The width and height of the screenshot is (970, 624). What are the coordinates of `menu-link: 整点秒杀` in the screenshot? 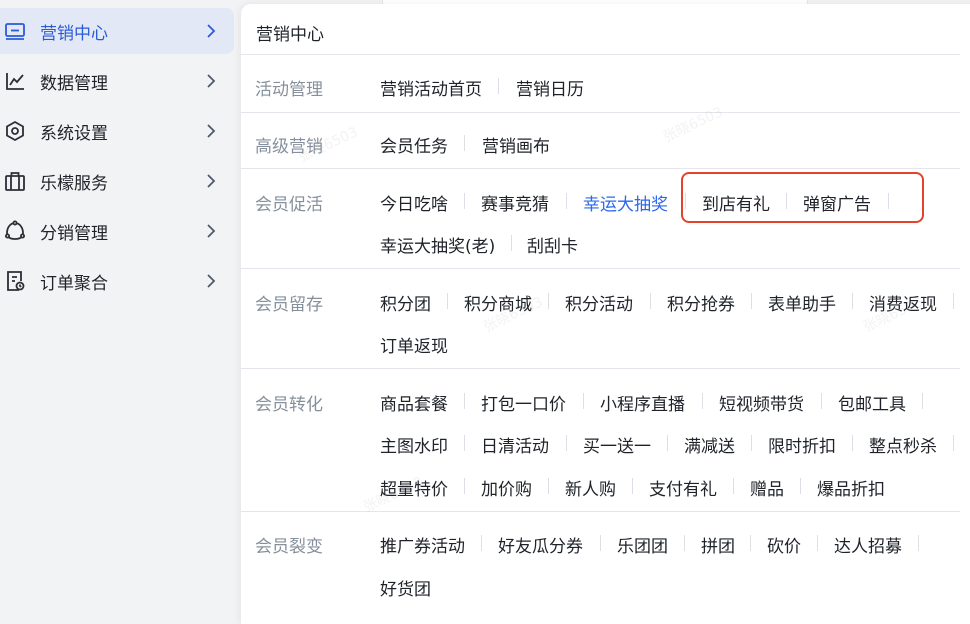 It's located at (903, 444).